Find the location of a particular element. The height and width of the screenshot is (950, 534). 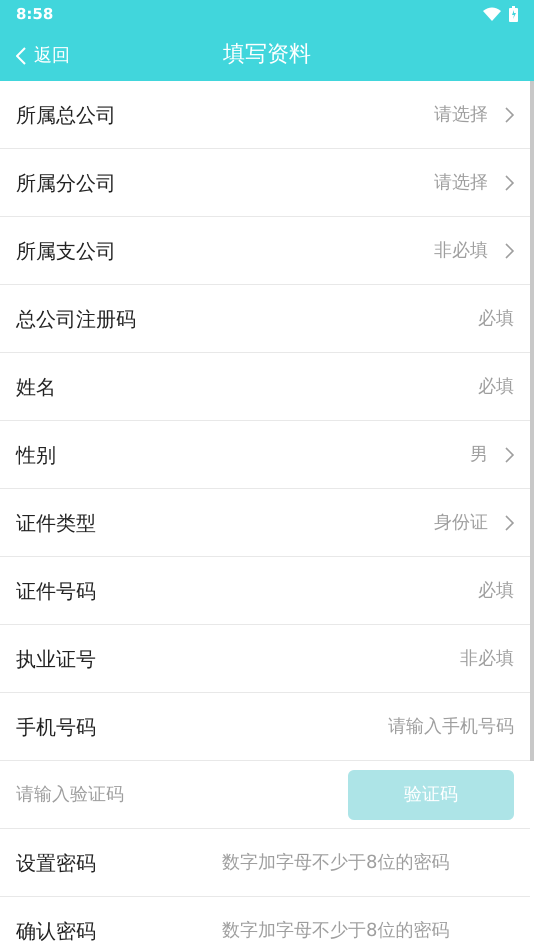

field-label: 总公司注册码 is located at coordinates (76, 319).